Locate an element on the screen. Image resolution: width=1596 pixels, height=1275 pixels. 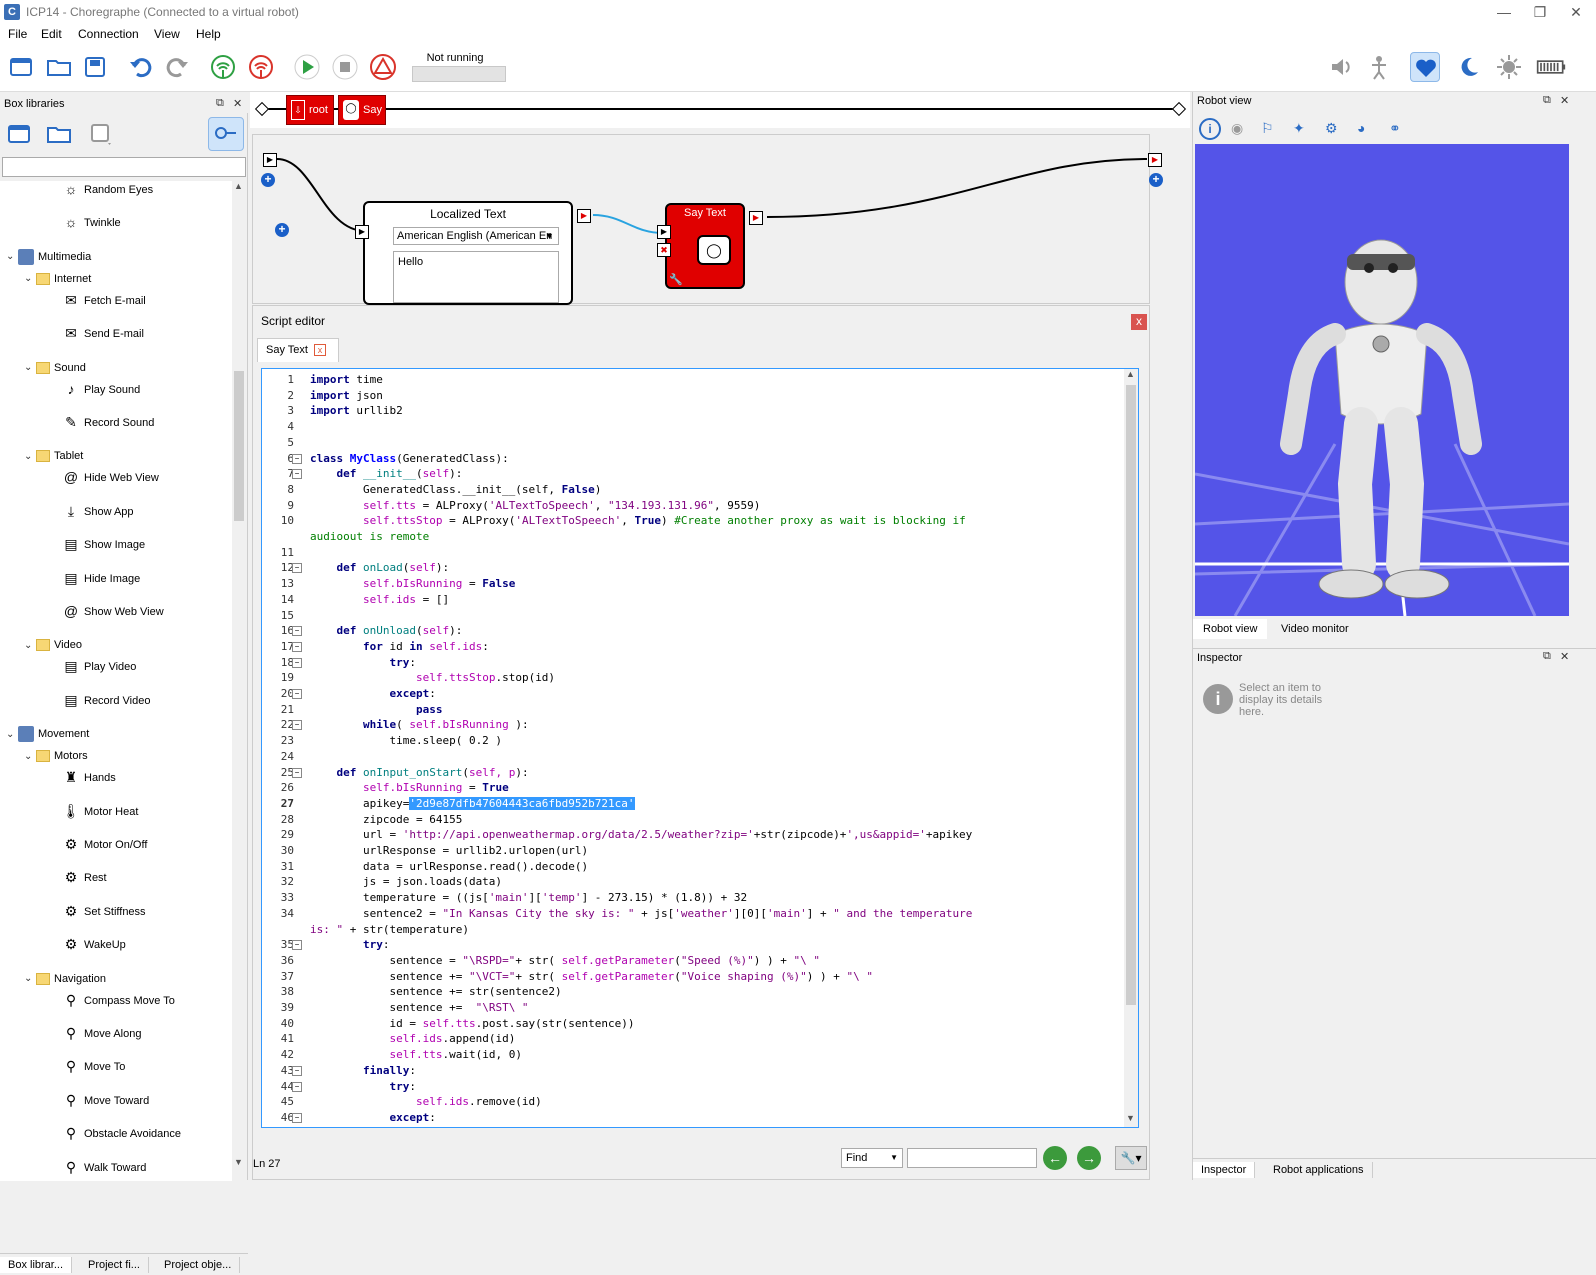
library-item-motor-on-off: ⚙ Motor On/Off is located at coordinates (105, 845).